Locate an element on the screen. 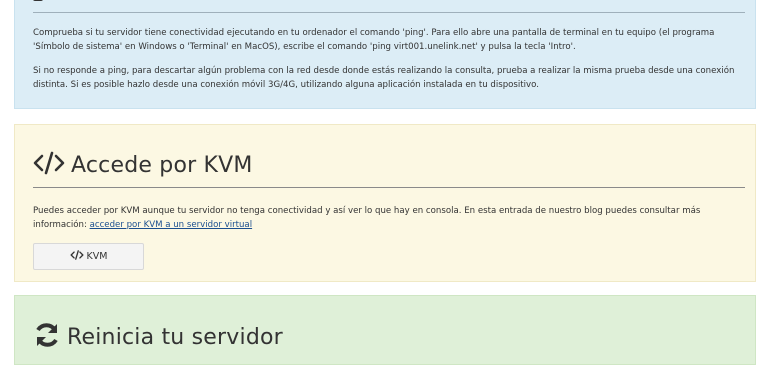 The height and width of the screenshot is (365, 770). reboot-heading: Reinicia tu servidor is located at coordinates (158, 337).